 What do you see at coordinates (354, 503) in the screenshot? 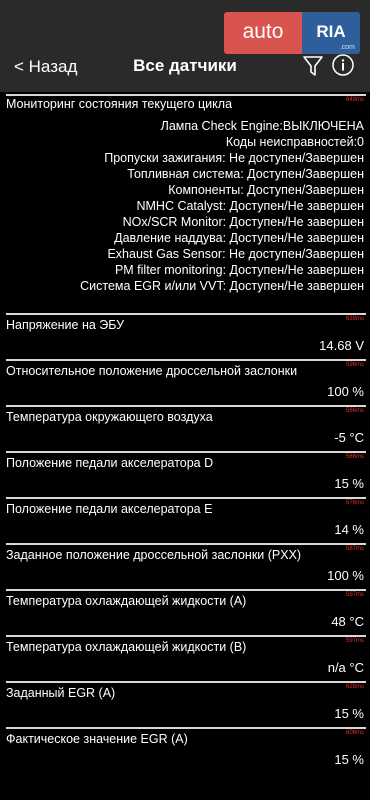
I see `latency-label: 576ms` at bounding box center [354, 503].